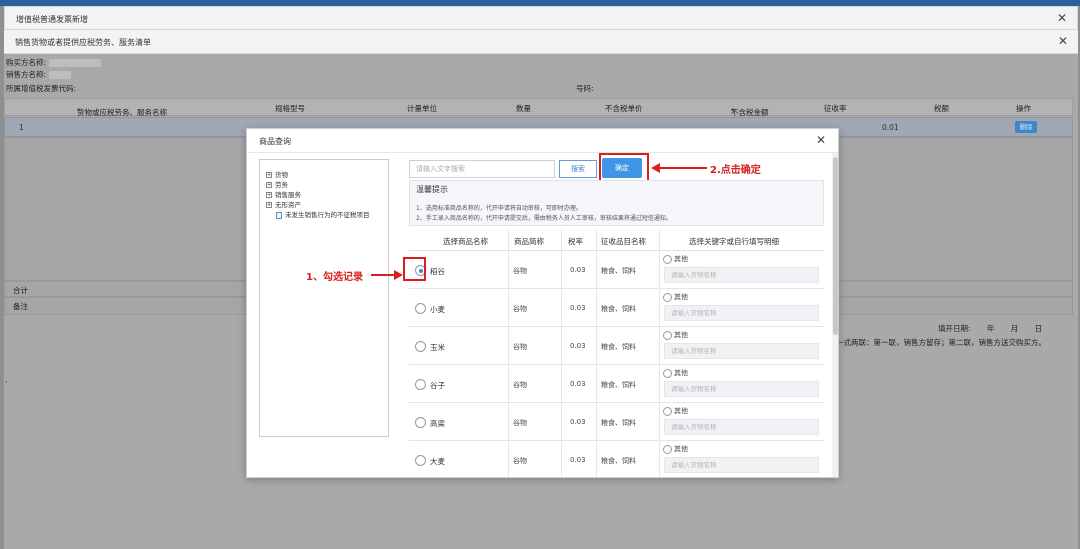 This screenshot has height=549, width=1080. What do you see at coordinates (437, 423) in the screenshot?
I see `product-name: 高粱` at bounding box center [437, 423].